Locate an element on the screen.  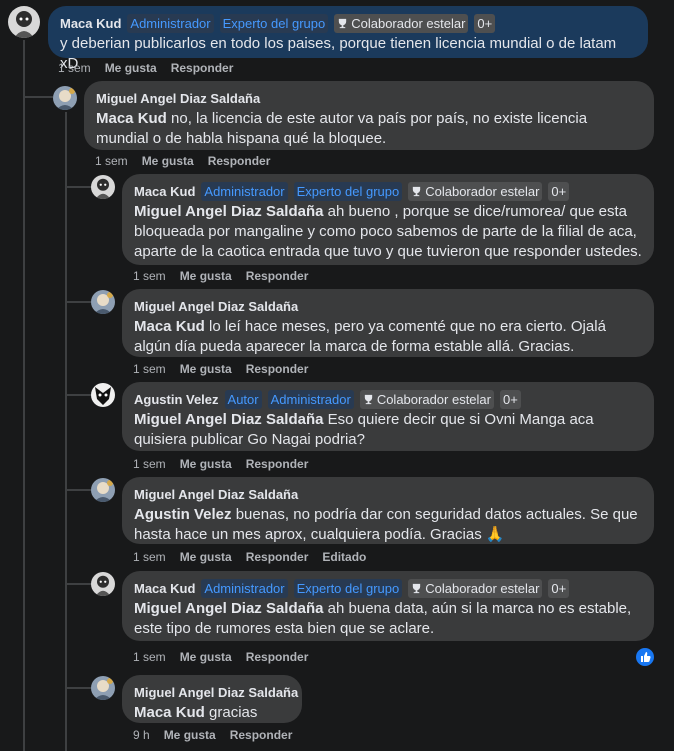
comment-actions: 9 h Me gusta Responder is located at coordinates (219, 735).